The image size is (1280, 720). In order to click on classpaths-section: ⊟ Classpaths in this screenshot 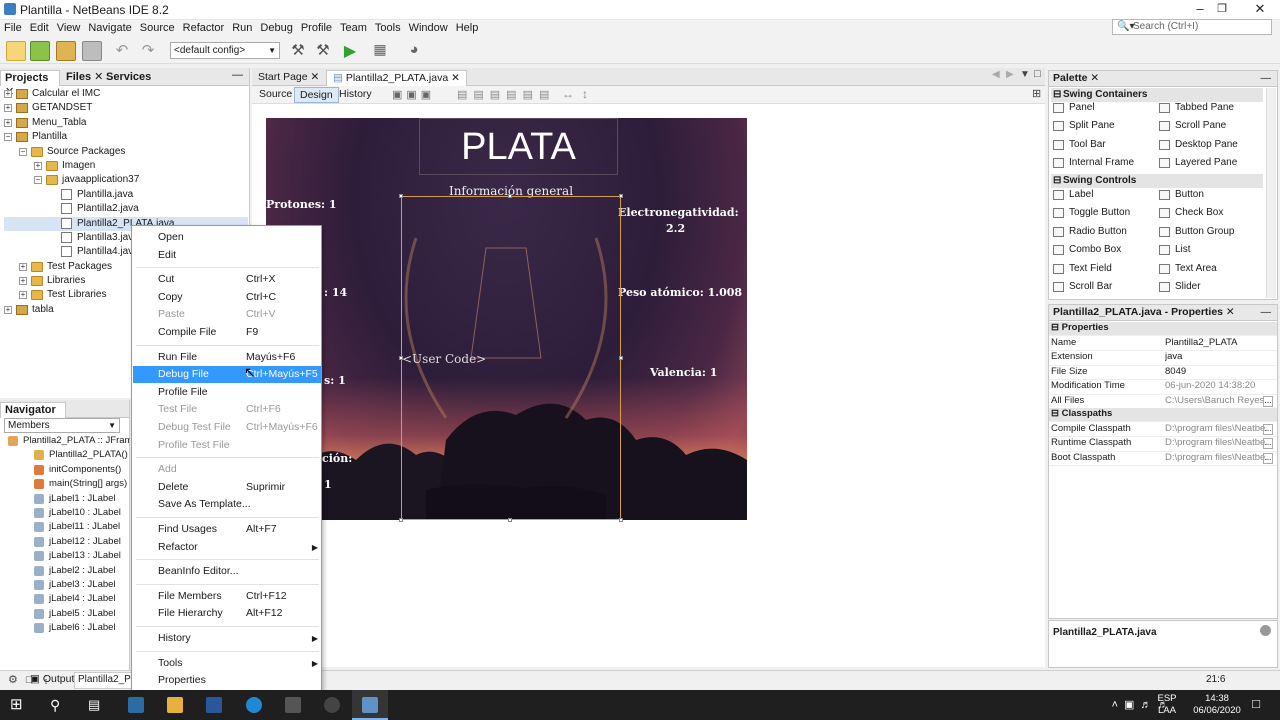, I will do `click(1163, 415)`.